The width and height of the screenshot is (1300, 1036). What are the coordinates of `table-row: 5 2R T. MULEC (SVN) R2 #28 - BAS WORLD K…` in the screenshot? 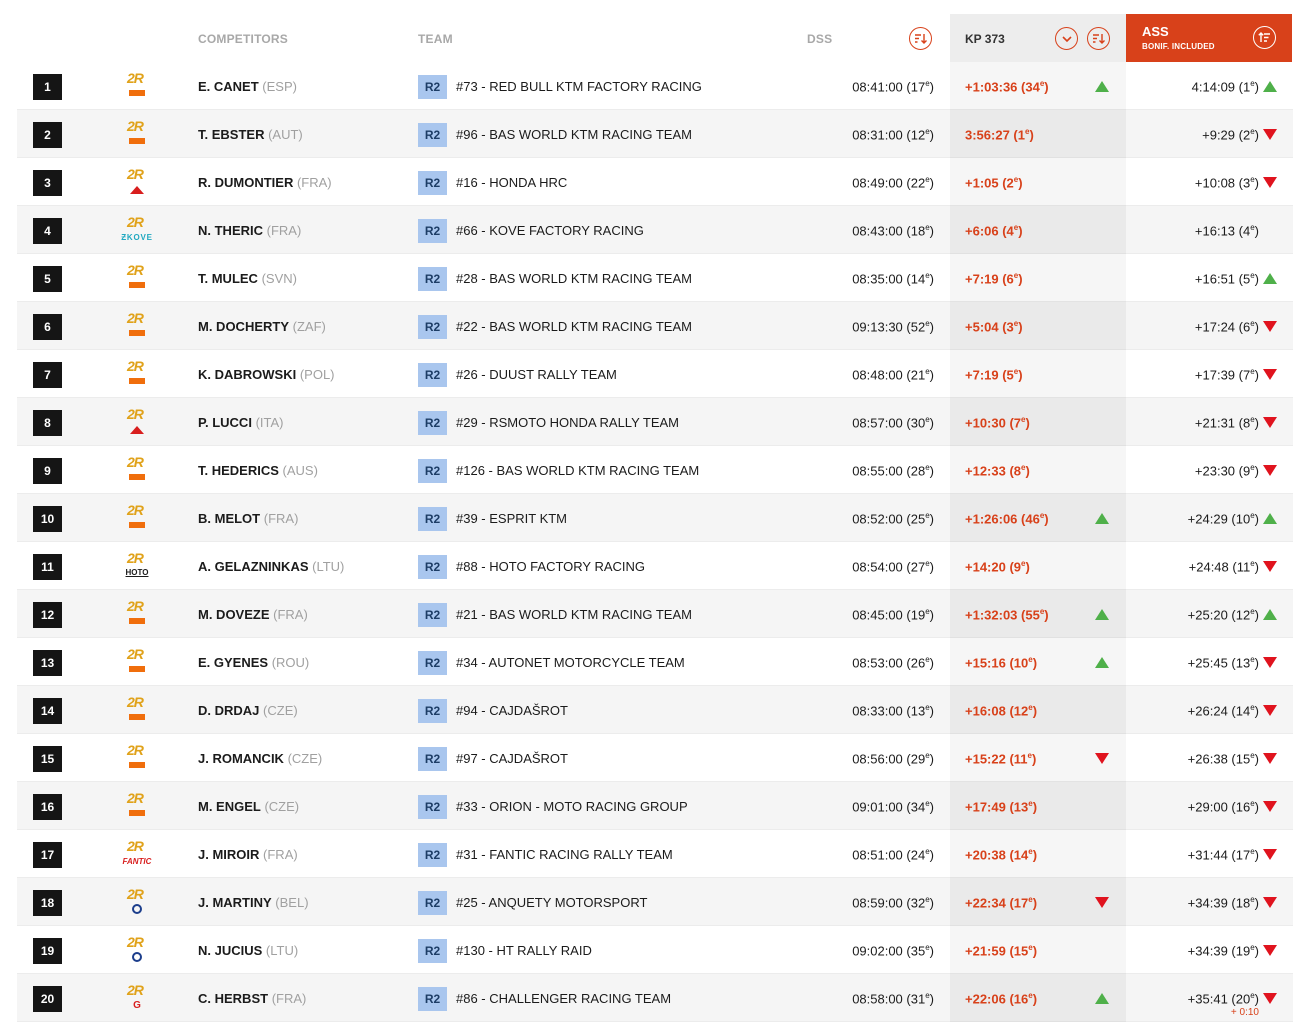 It's located at (655, 278).